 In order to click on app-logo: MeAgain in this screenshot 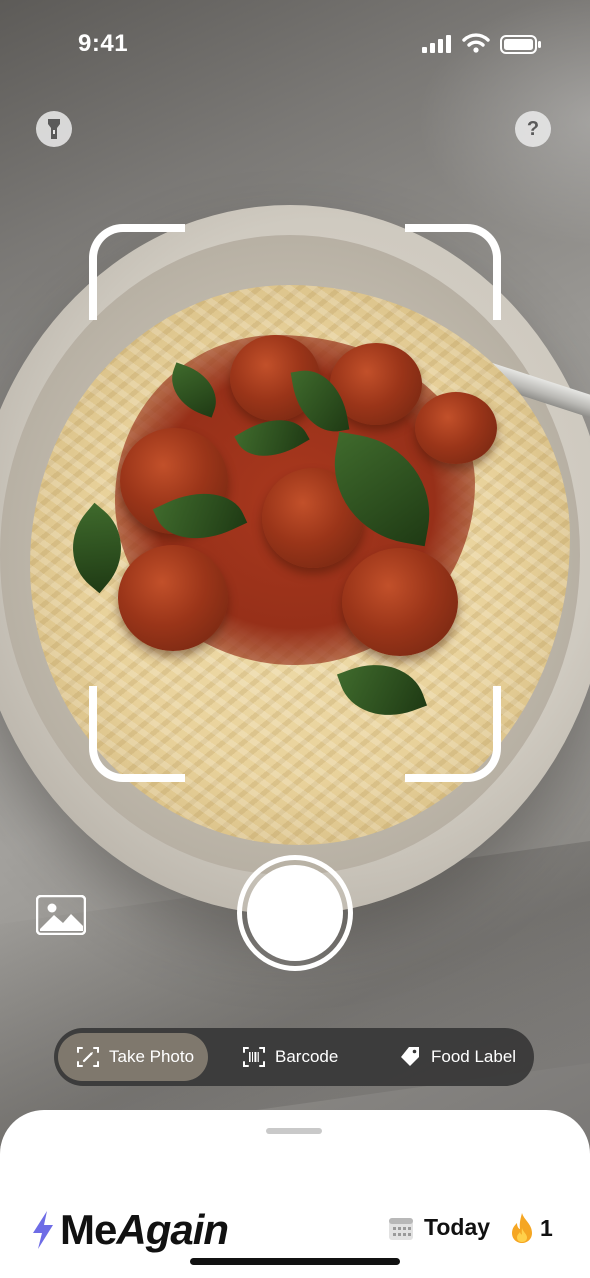, I will do `click(129, 1230)`.